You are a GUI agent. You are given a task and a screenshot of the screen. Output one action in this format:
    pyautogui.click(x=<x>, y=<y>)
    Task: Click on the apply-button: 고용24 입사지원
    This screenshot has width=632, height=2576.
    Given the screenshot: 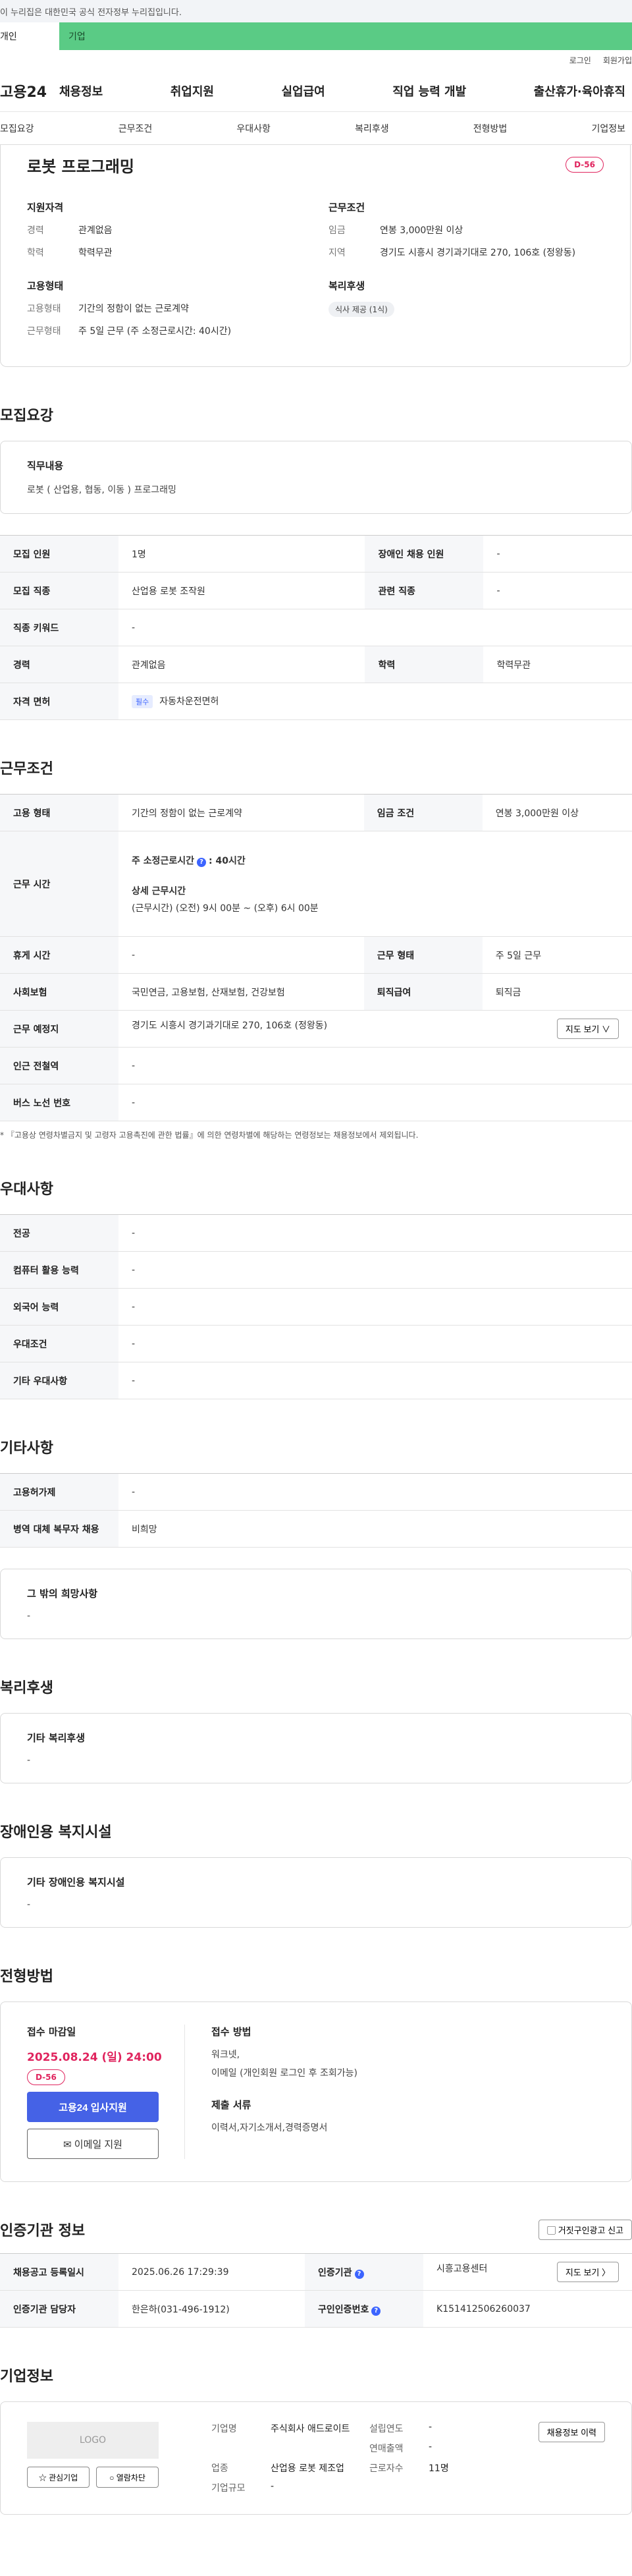 What is the action you would take?
    pyautogui.click(x=93, y=2107)
    